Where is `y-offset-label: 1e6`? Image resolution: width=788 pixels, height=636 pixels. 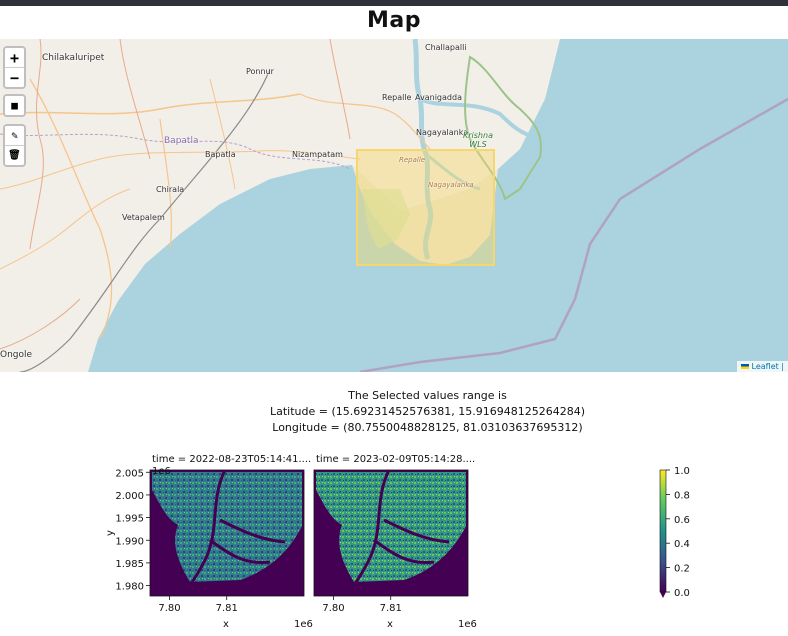 y-offset-label: 1e6 is located at coordinates (161, 471).